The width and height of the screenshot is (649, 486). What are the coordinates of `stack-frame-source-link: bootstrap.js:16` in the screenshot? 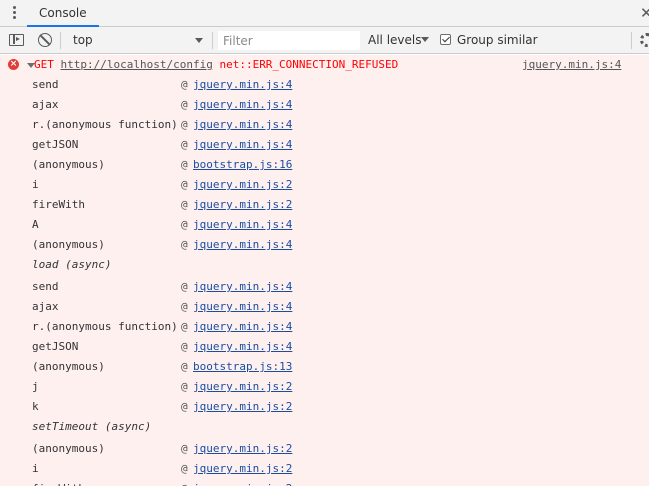 It's located at (242, 164).